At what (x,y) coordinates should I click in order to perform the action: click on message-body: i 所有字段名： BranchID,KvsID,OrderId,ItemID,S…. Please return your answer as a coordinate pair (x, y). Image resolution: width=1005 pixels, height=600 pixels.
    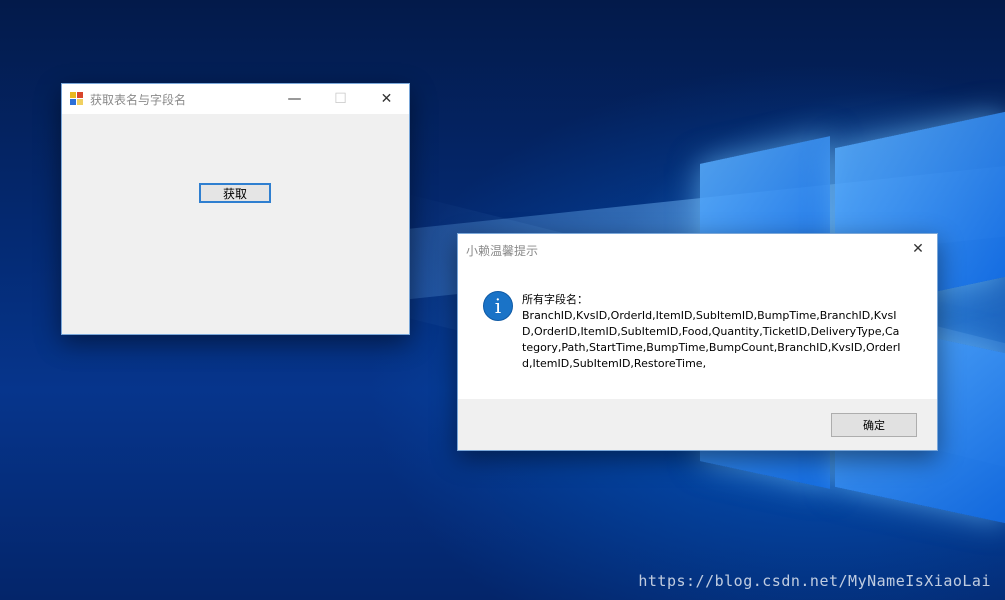
    Looking at the image, I should click on (697, 331).